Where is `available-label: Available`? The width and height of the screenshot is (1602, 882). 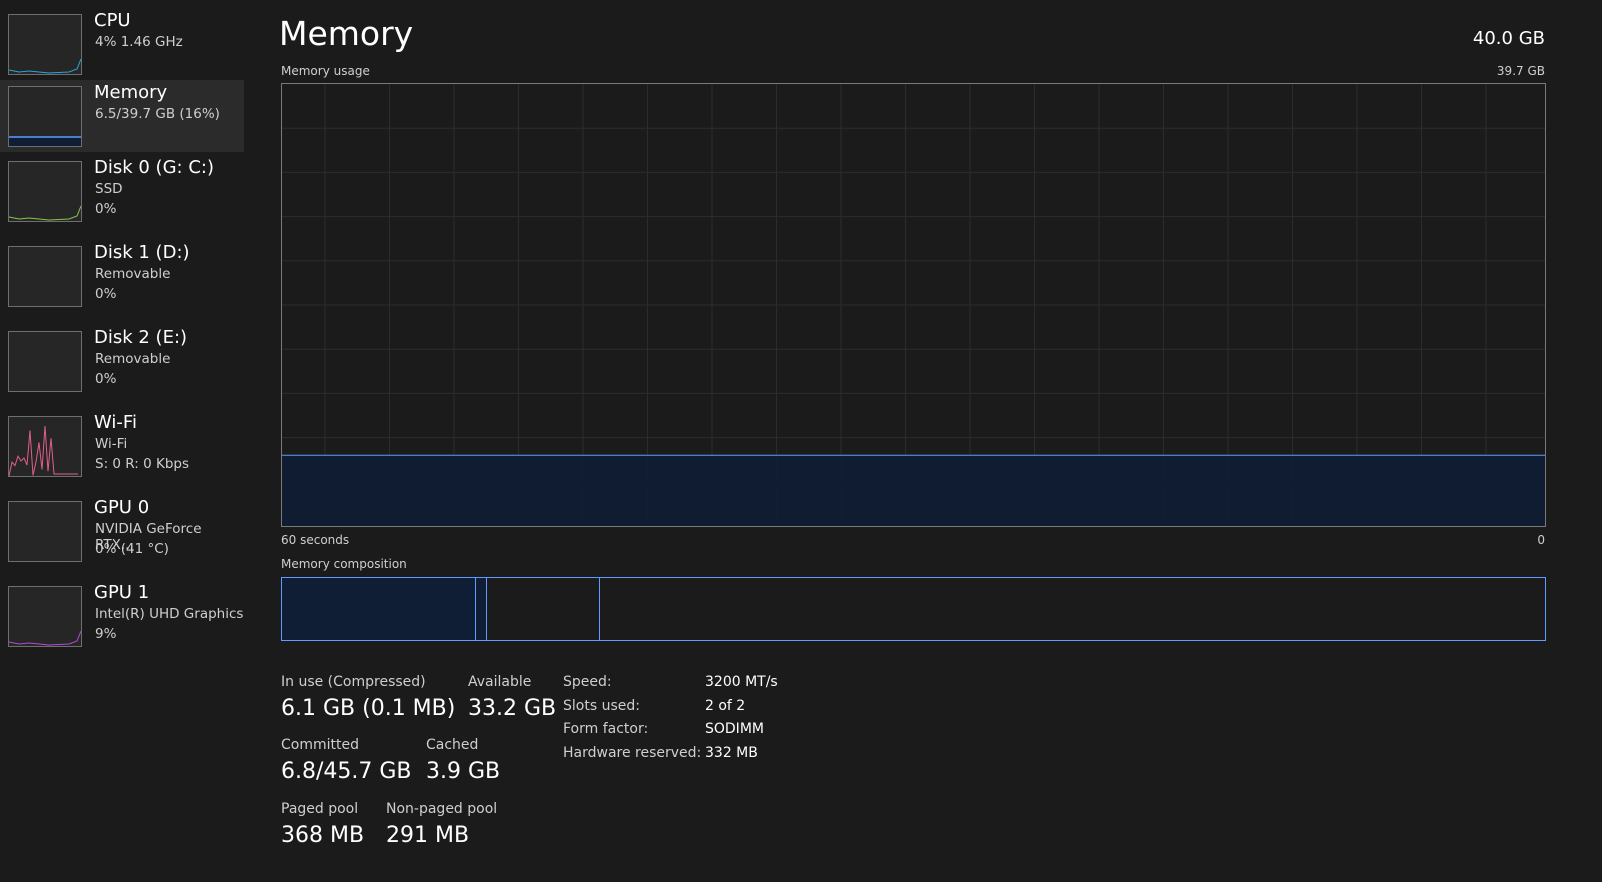 available-label: Available is located at coordinates (500, 682).